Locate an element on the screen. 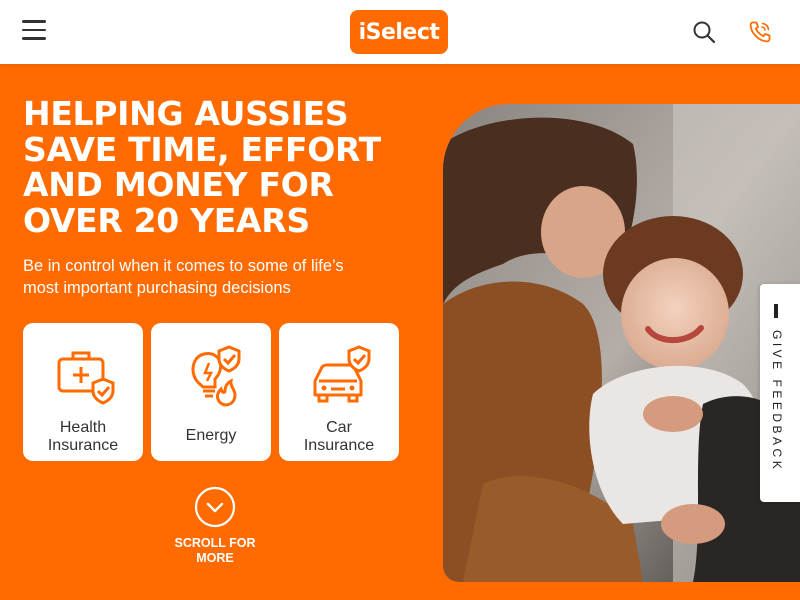  give-feedback-label: GIVE FEEDBACK is located at coordinates (777, 401).